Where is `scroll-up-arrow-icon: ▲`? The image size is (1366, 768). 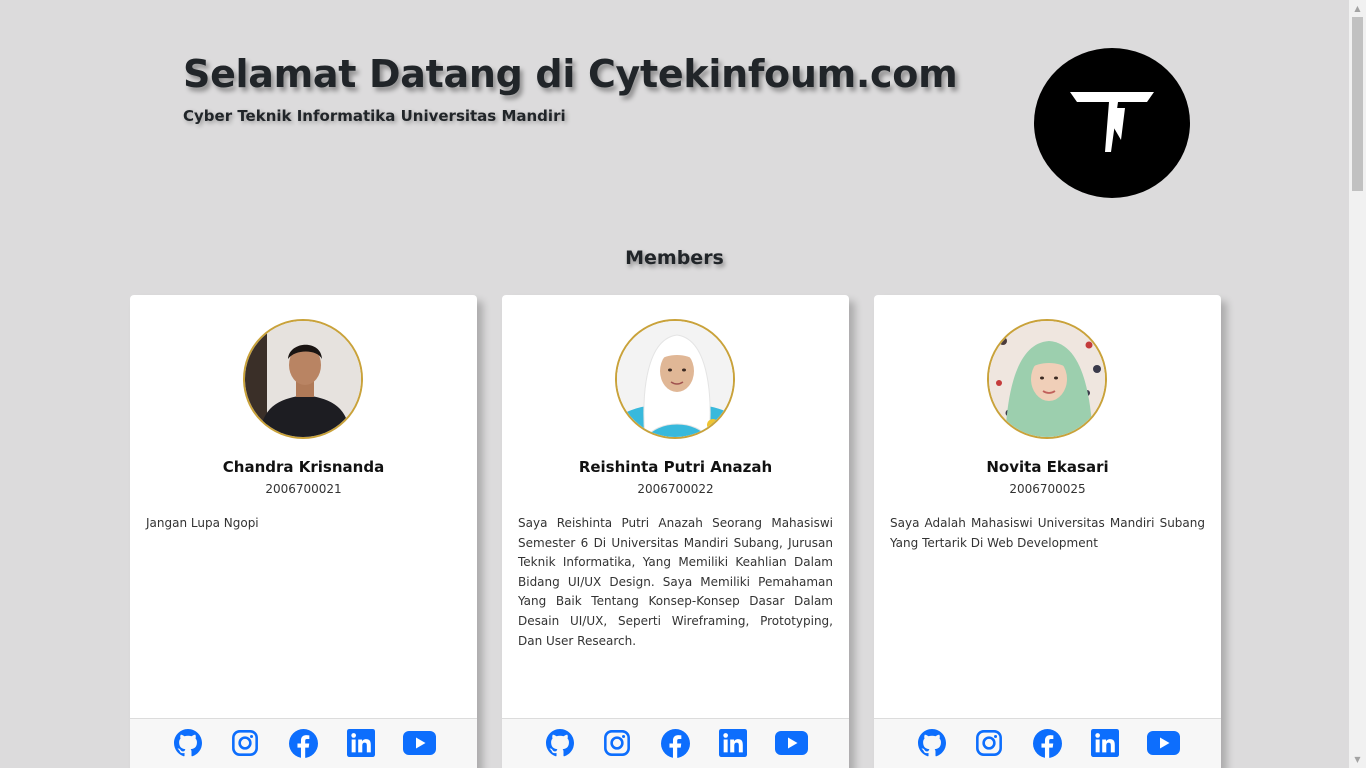
scroll-up-arrow-icon: ▲ is located at coordinates (1357, 8).